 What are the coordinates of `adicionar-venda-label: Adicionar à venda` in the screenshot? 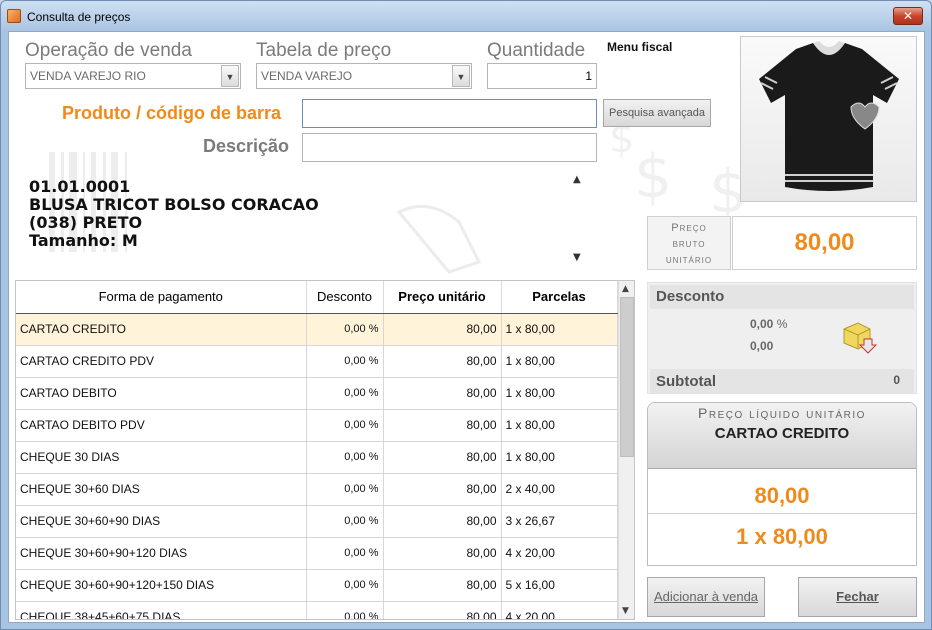 It's located at (706, 596).